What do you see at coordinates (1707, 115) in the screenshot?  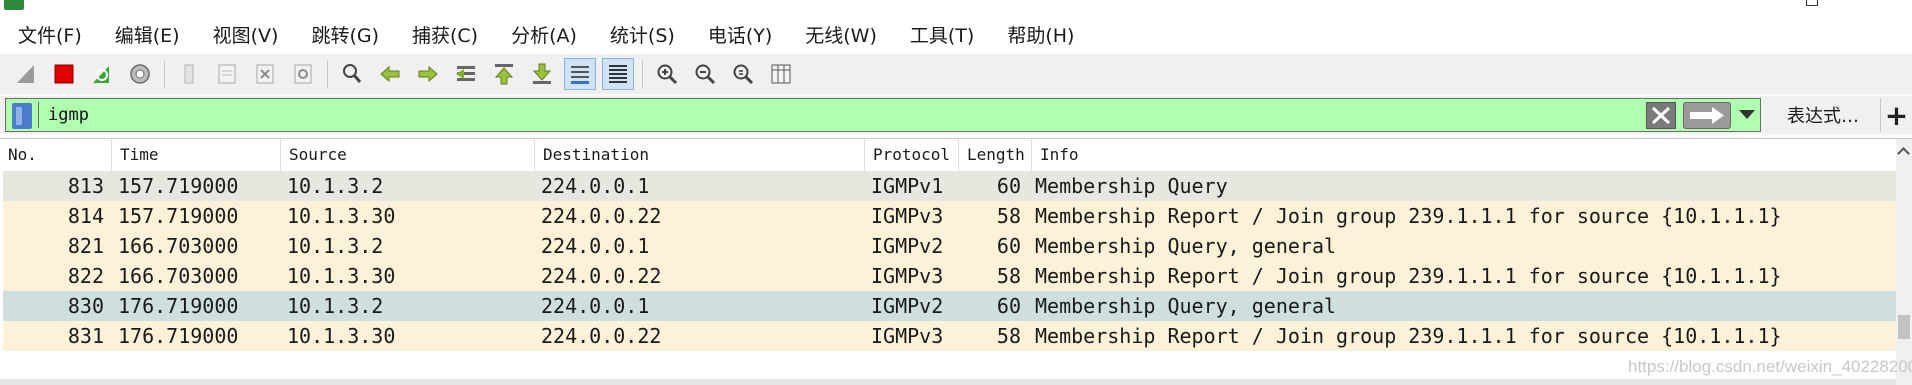 I see `apply-filter-button` at bounding box center [1707, 115].